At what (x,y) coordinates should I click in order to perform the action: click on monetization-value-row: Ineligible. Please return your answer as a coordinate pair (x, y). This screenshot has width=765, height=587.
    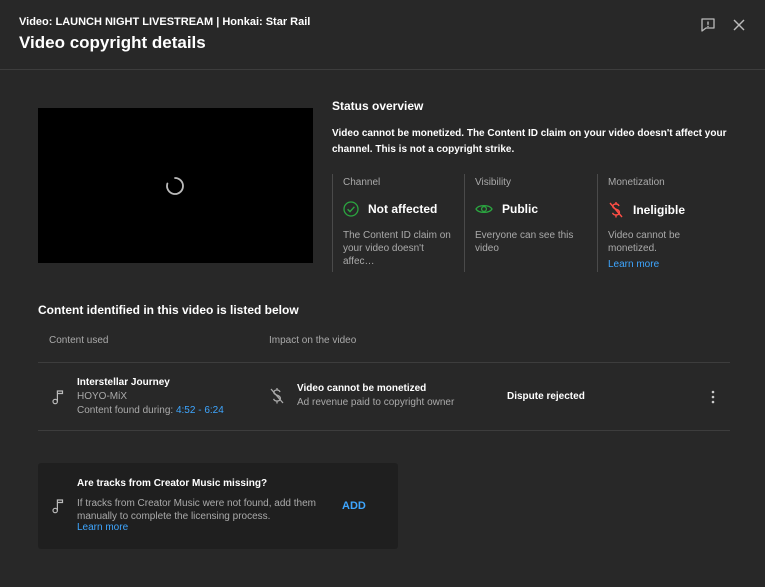
    Looking at the image, I should click on (646, 210).